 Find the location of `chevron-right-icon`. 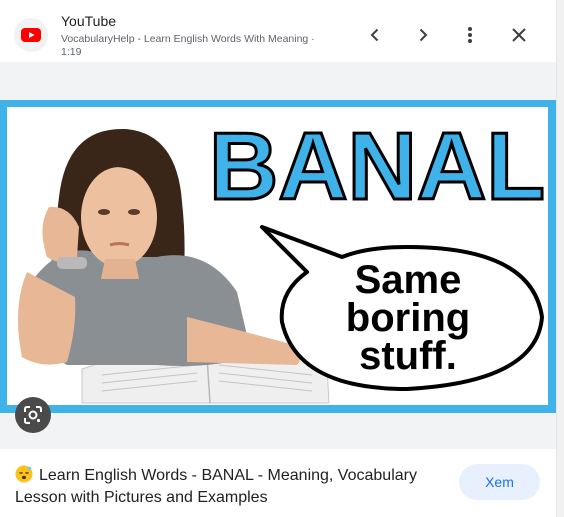

chevron-right-icon is located at coordinates (423, 35).